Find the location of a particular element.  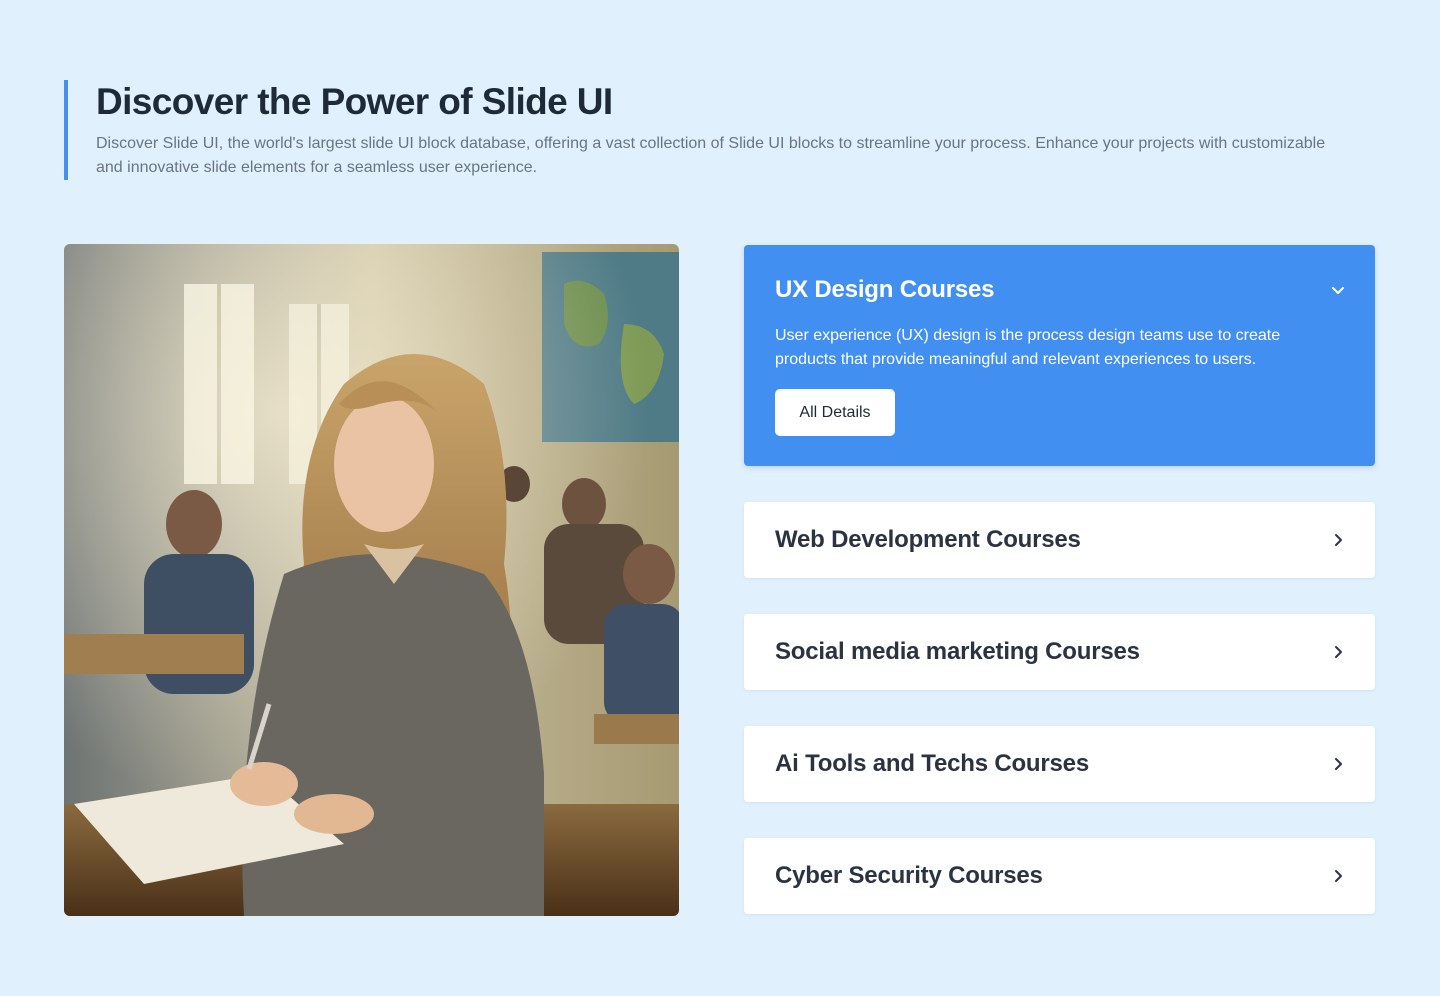

accordion-item-web-development: Web Development Courses is located at coordinates (1059, 540).